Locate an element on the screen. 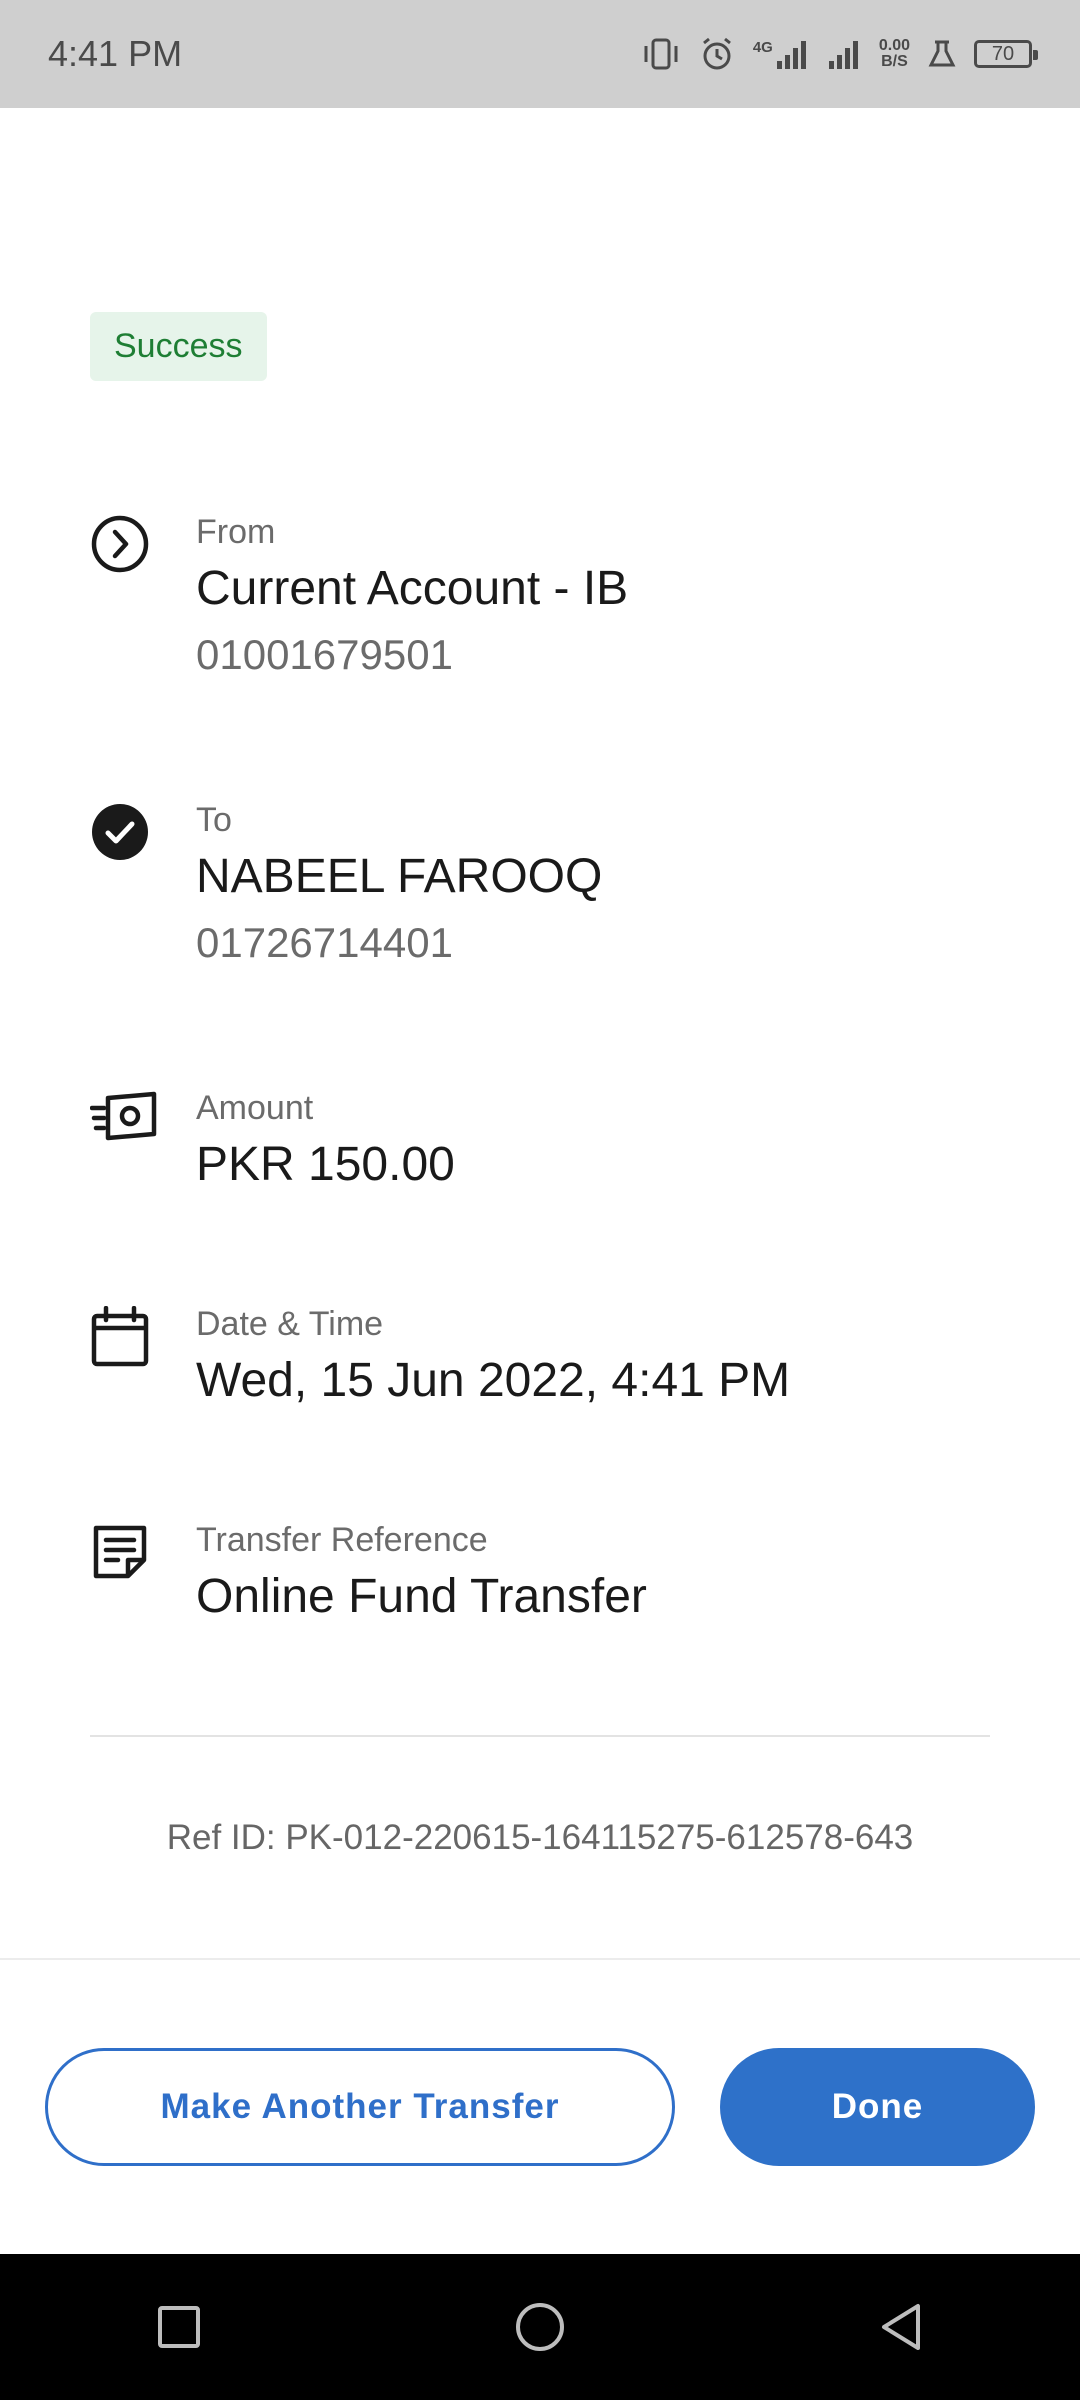 This screenshot has height=2400, width=1080. from-text: From Current Account - IB 01001679501 is located at coordinates (412, 598).